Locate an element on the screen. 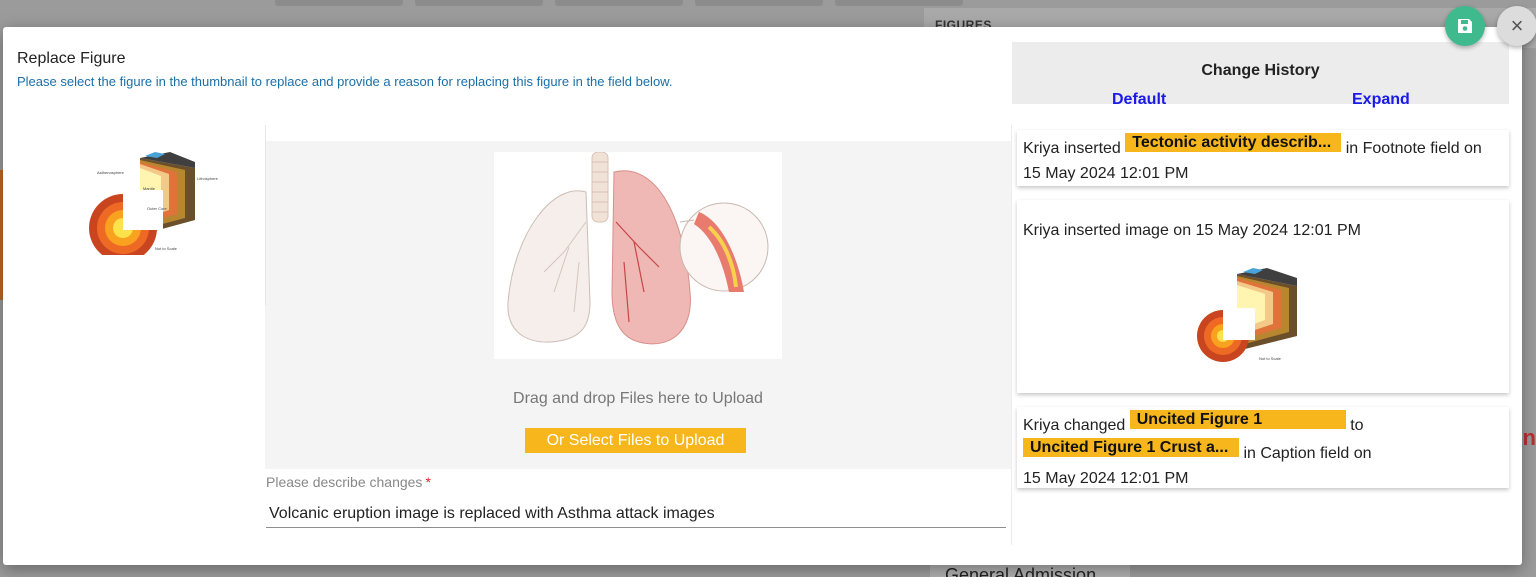  modal-title: Replace Figure is located at coordinates (71, 58).